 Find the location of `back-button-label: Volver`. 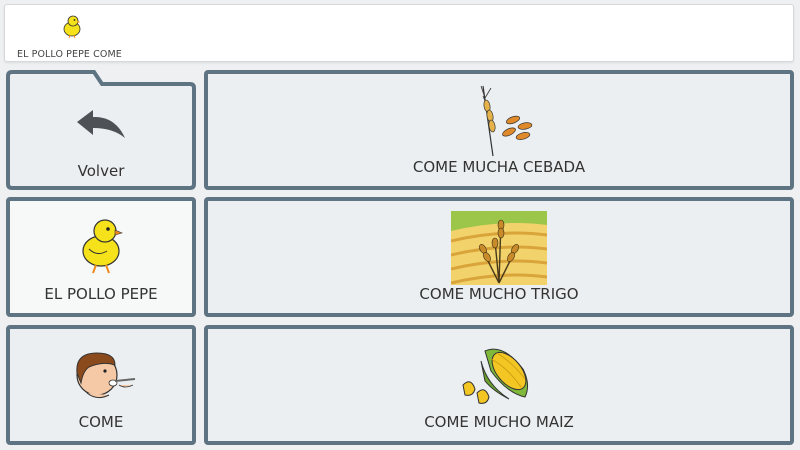

back-button-label: Volver is located at coordinates (101, 171).